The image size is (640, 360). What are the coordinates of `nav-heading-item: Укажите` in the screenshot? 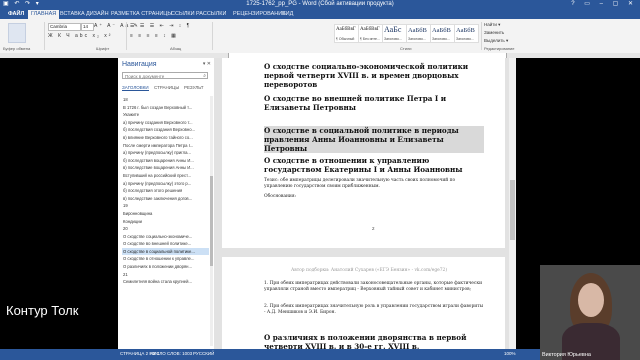 It's located at (165, 115).